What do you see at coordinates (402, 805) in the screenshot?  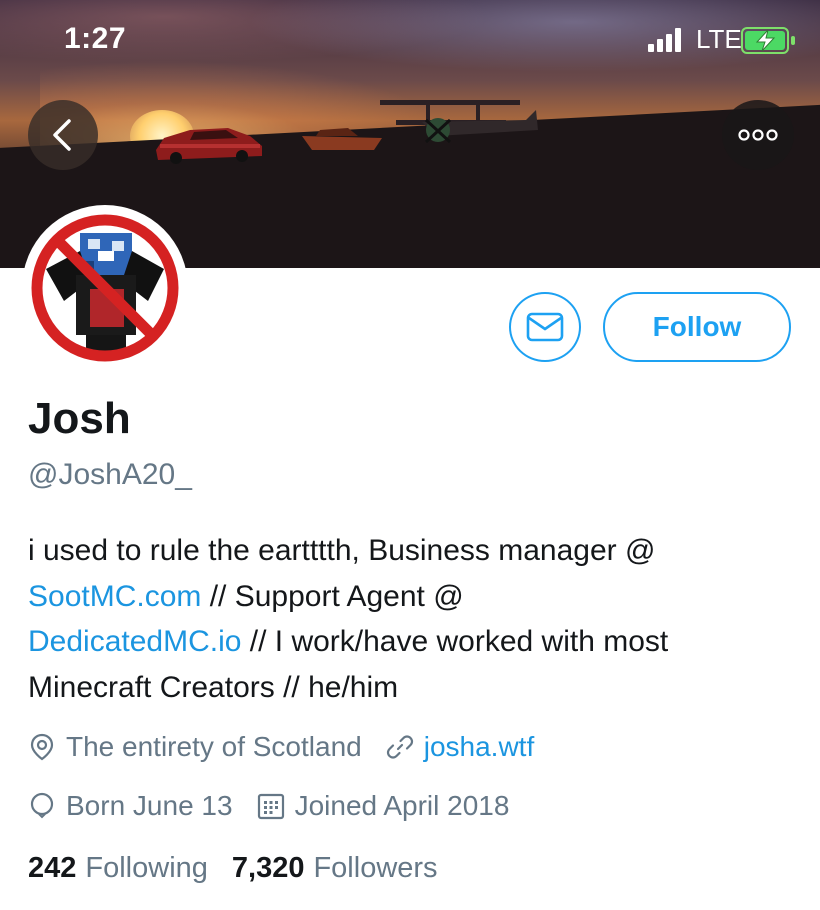 I see `joined-text: Joined April 2018` at bounding box center [402, 805].